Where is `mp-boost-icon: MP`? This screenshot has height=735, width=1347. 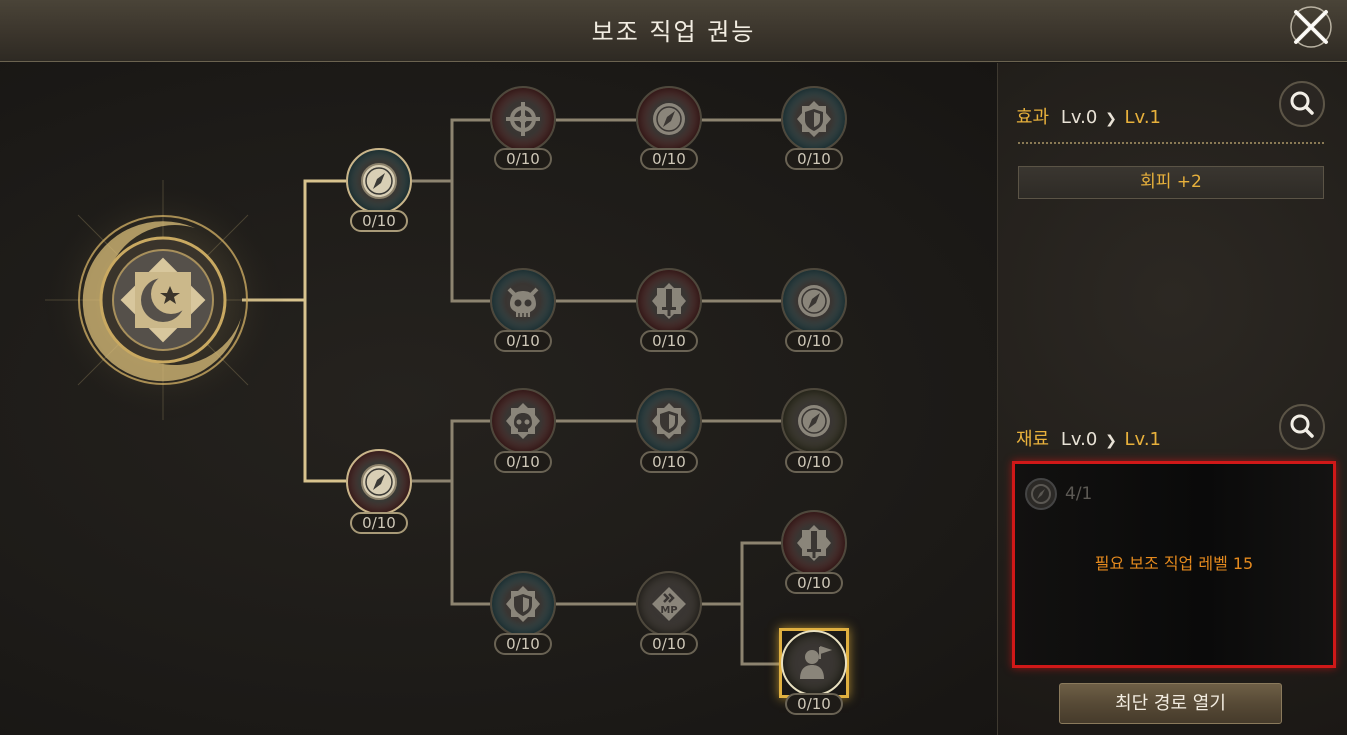
mp-boost-icon: MP is located at coordinates (669, 604).